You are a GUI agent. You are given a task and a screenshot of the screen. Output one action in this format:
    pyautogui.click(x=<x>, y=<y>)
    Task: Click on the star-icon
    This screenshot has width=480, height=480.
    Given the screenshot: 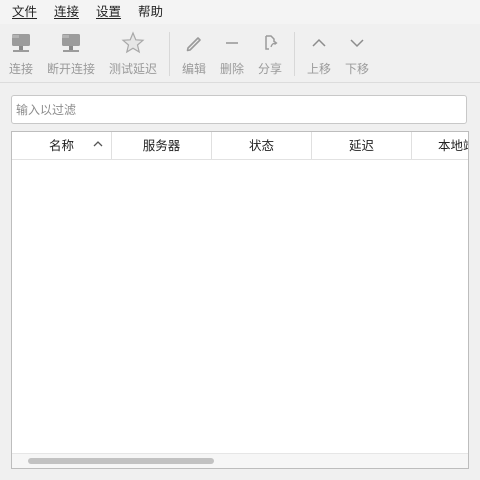 What is the action you would take?
    pyautogui.click(x=133, y=43)
    